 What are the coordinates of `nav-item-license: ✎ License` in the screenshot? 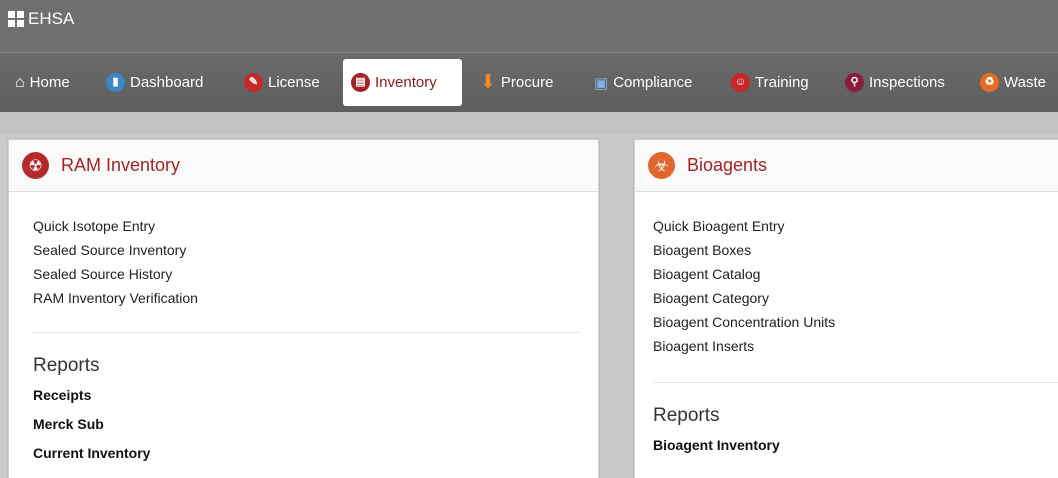 It's located at (282, 82).